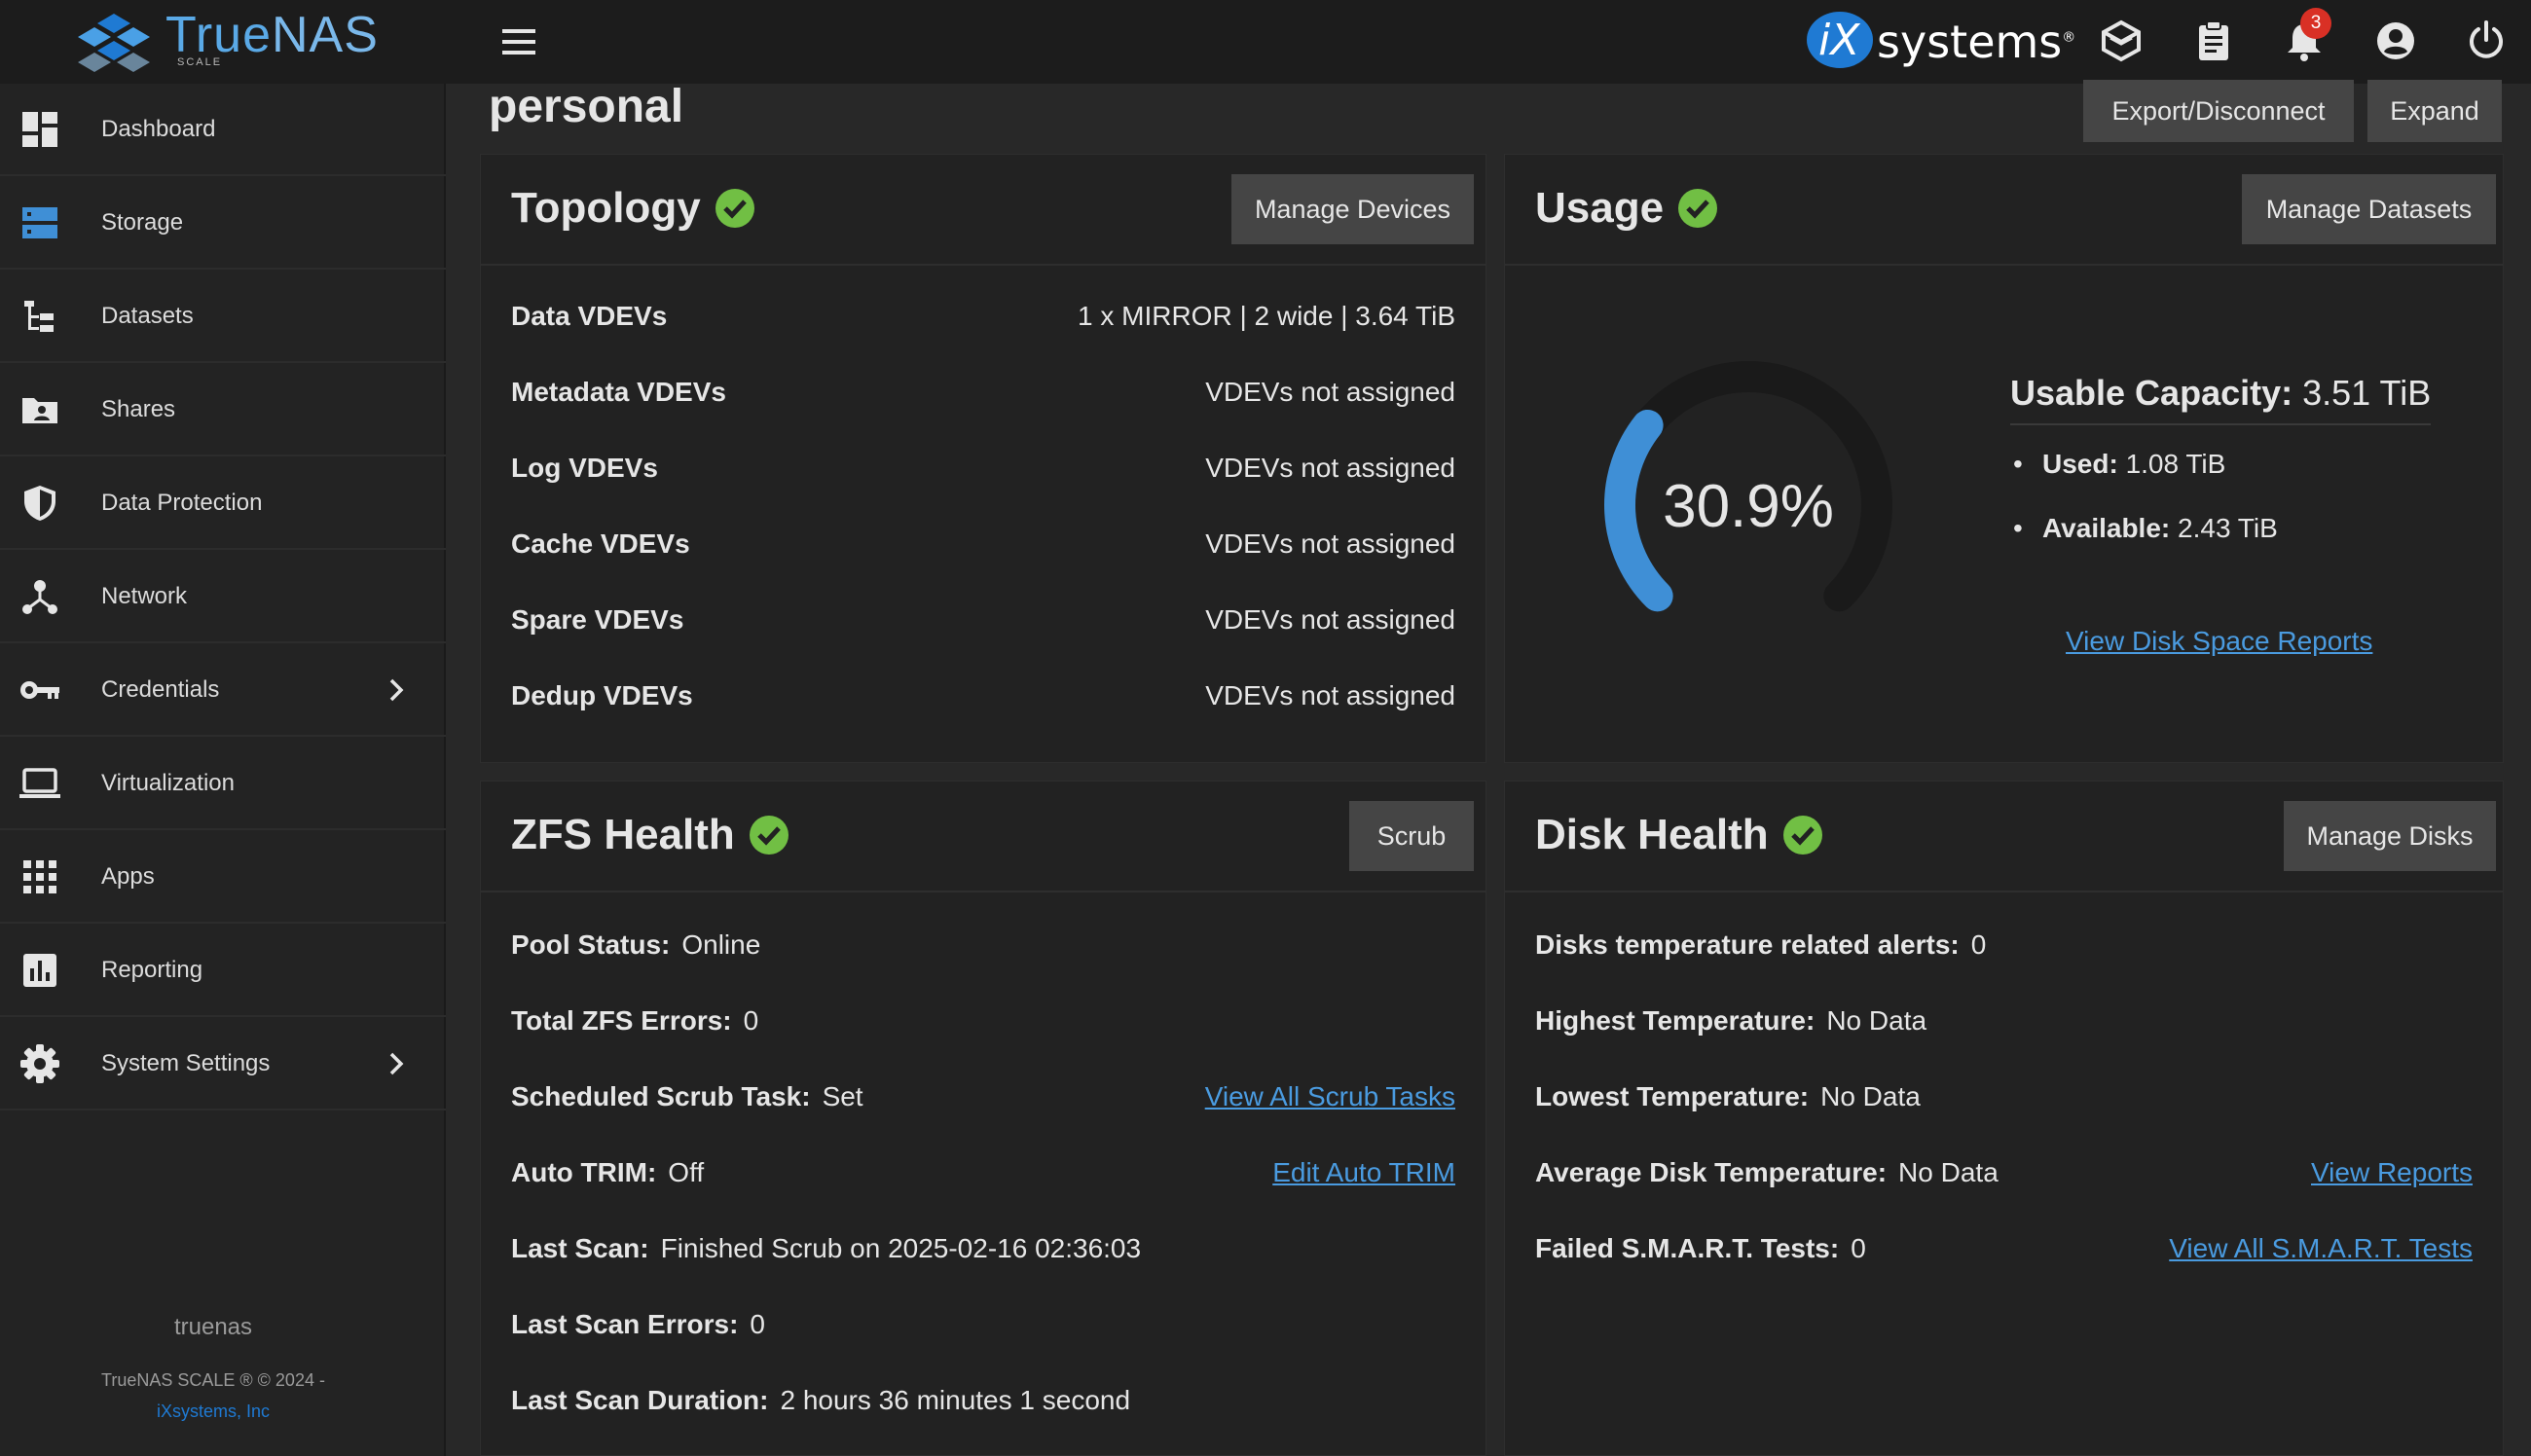  What do you see at coordinates (2119, 464) in the screenshot?
I see `used-item: Used: 1.08 TiB` at bounding box center [2119, 464].